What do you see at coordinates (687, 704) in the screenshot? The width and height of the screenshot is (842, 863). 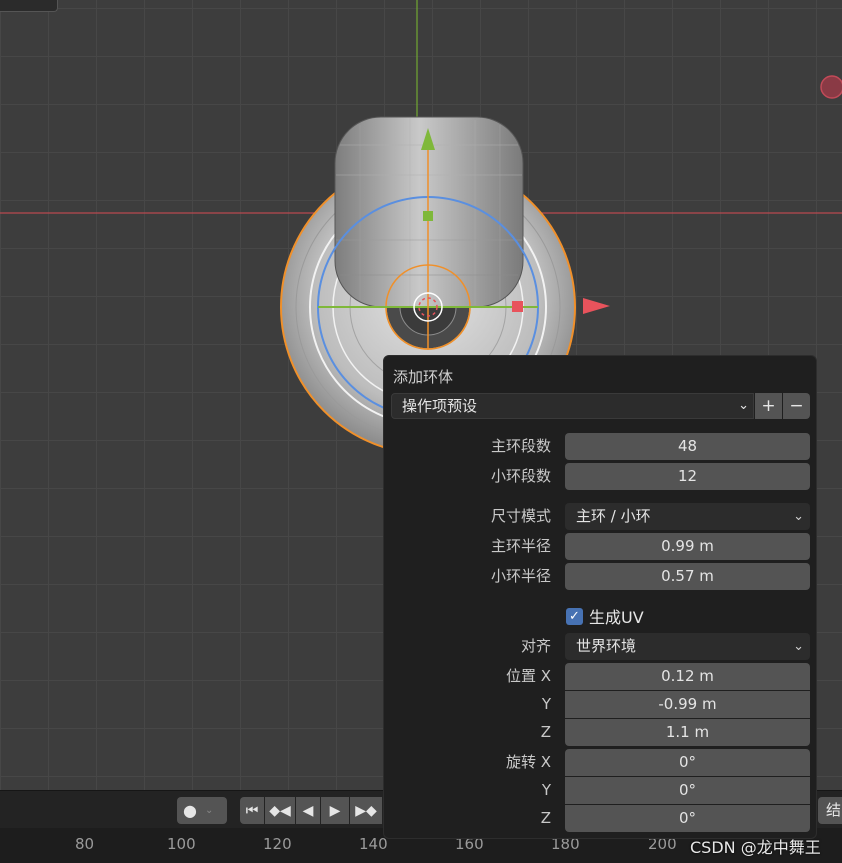 I see `location-y-field: -0.99 m` at bounding box center [687, 704].